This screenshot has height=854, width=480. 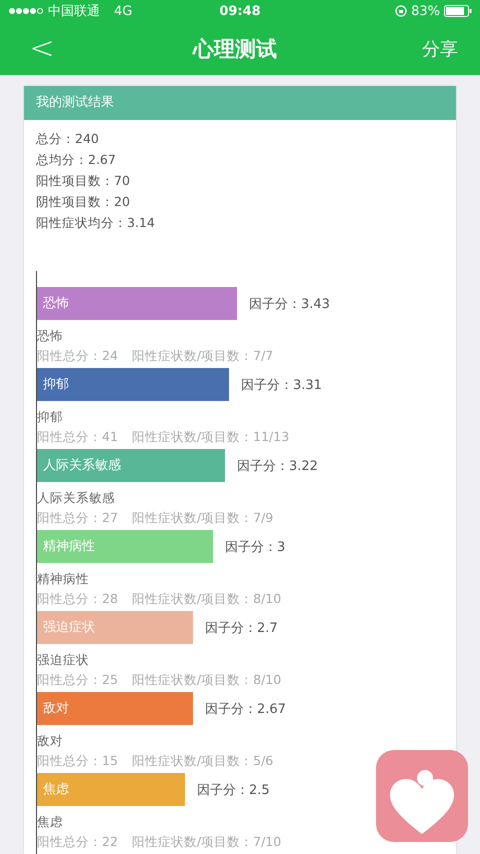 What do you see at coordinates (83, 202) in the screenshot?
I see `stat-text: 阴性项目数：20` at bounding box center [83, 202].